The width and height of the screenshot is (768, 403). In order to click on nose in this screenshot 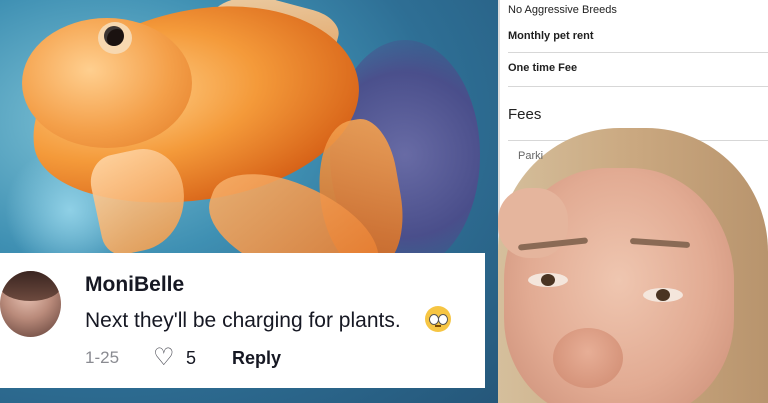, I will do `click(588, 358)`.